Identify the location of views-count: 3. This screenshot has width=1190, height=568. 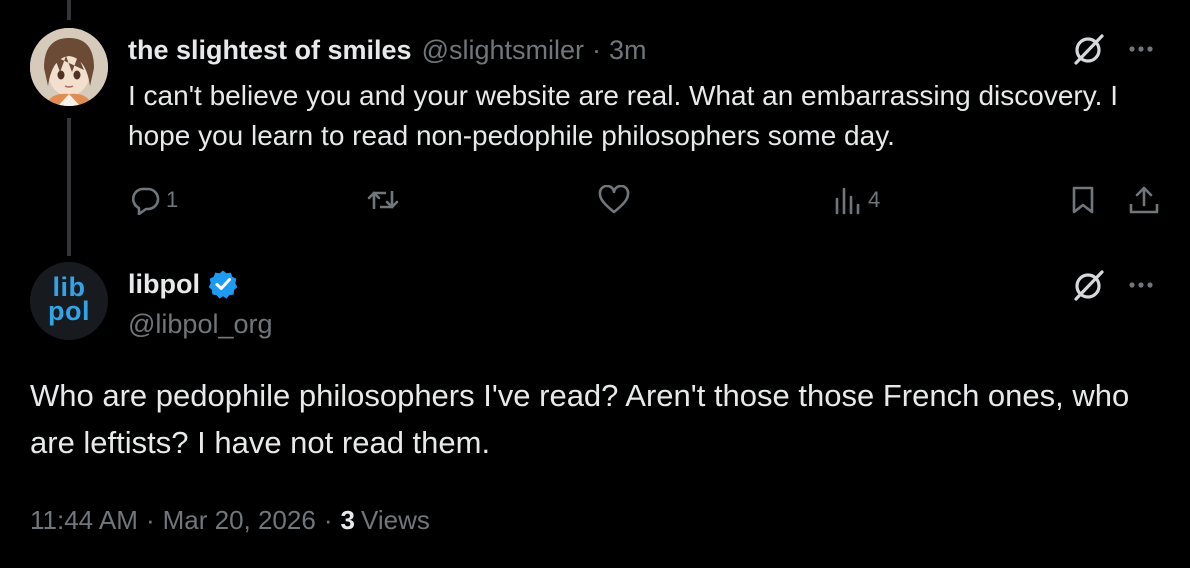
(347, 519).